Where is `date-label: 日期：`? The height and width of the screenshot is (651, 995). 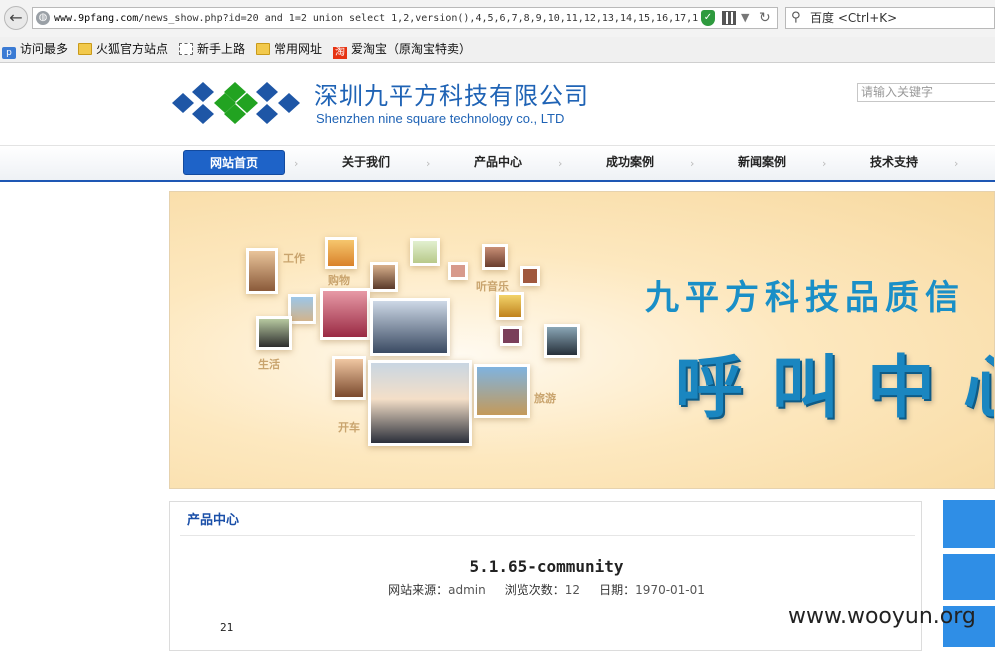 date-label: 日期： is located at coordinates (617, 590).